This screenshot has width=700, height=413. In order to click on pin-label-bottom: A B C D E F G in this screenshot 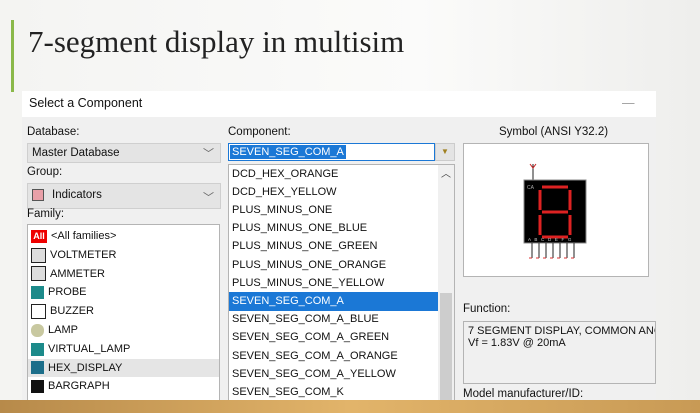, I will do `click(550, 239)`.